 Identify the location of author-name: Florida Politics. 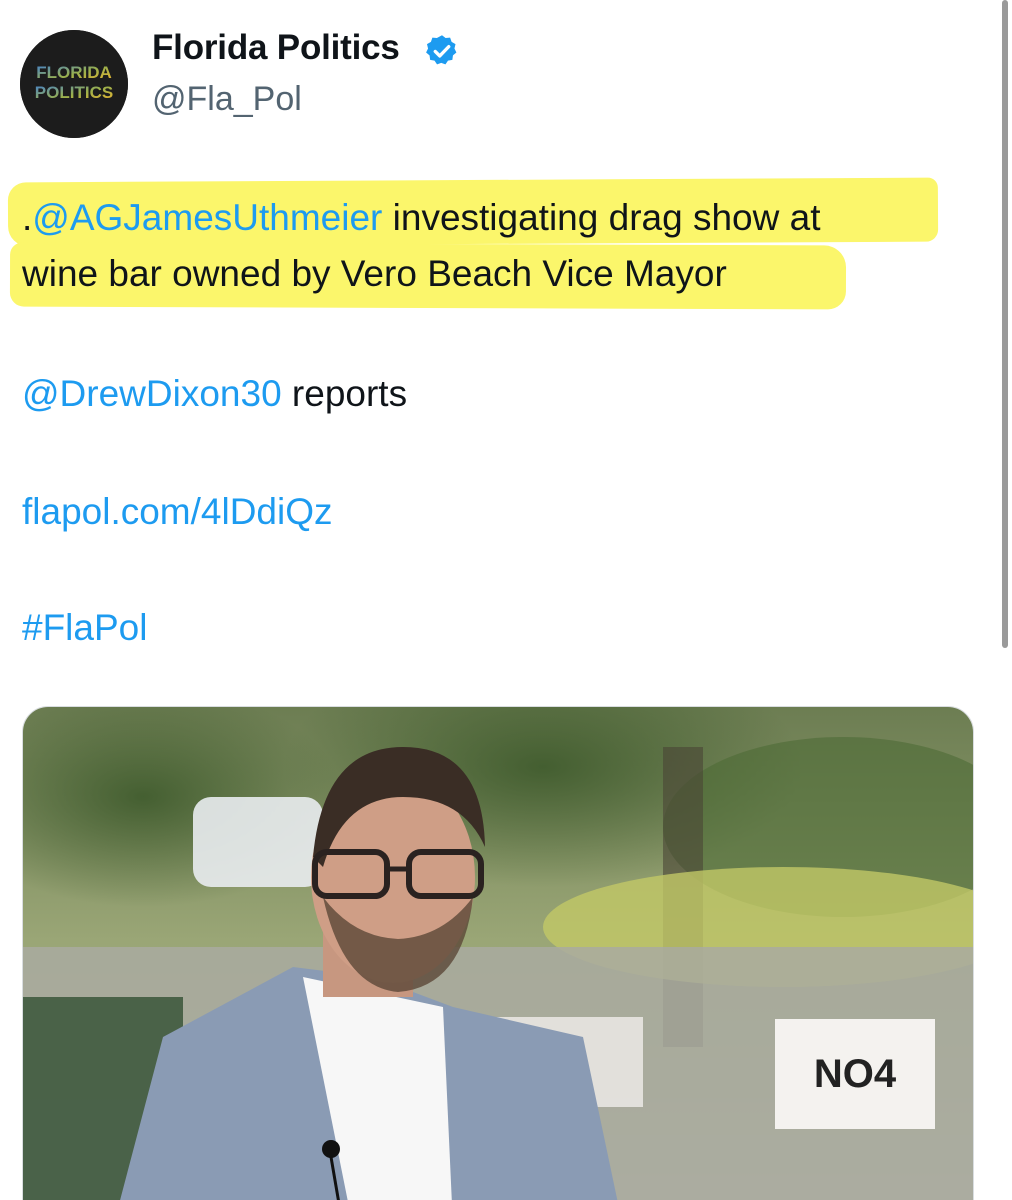
(276, 48).